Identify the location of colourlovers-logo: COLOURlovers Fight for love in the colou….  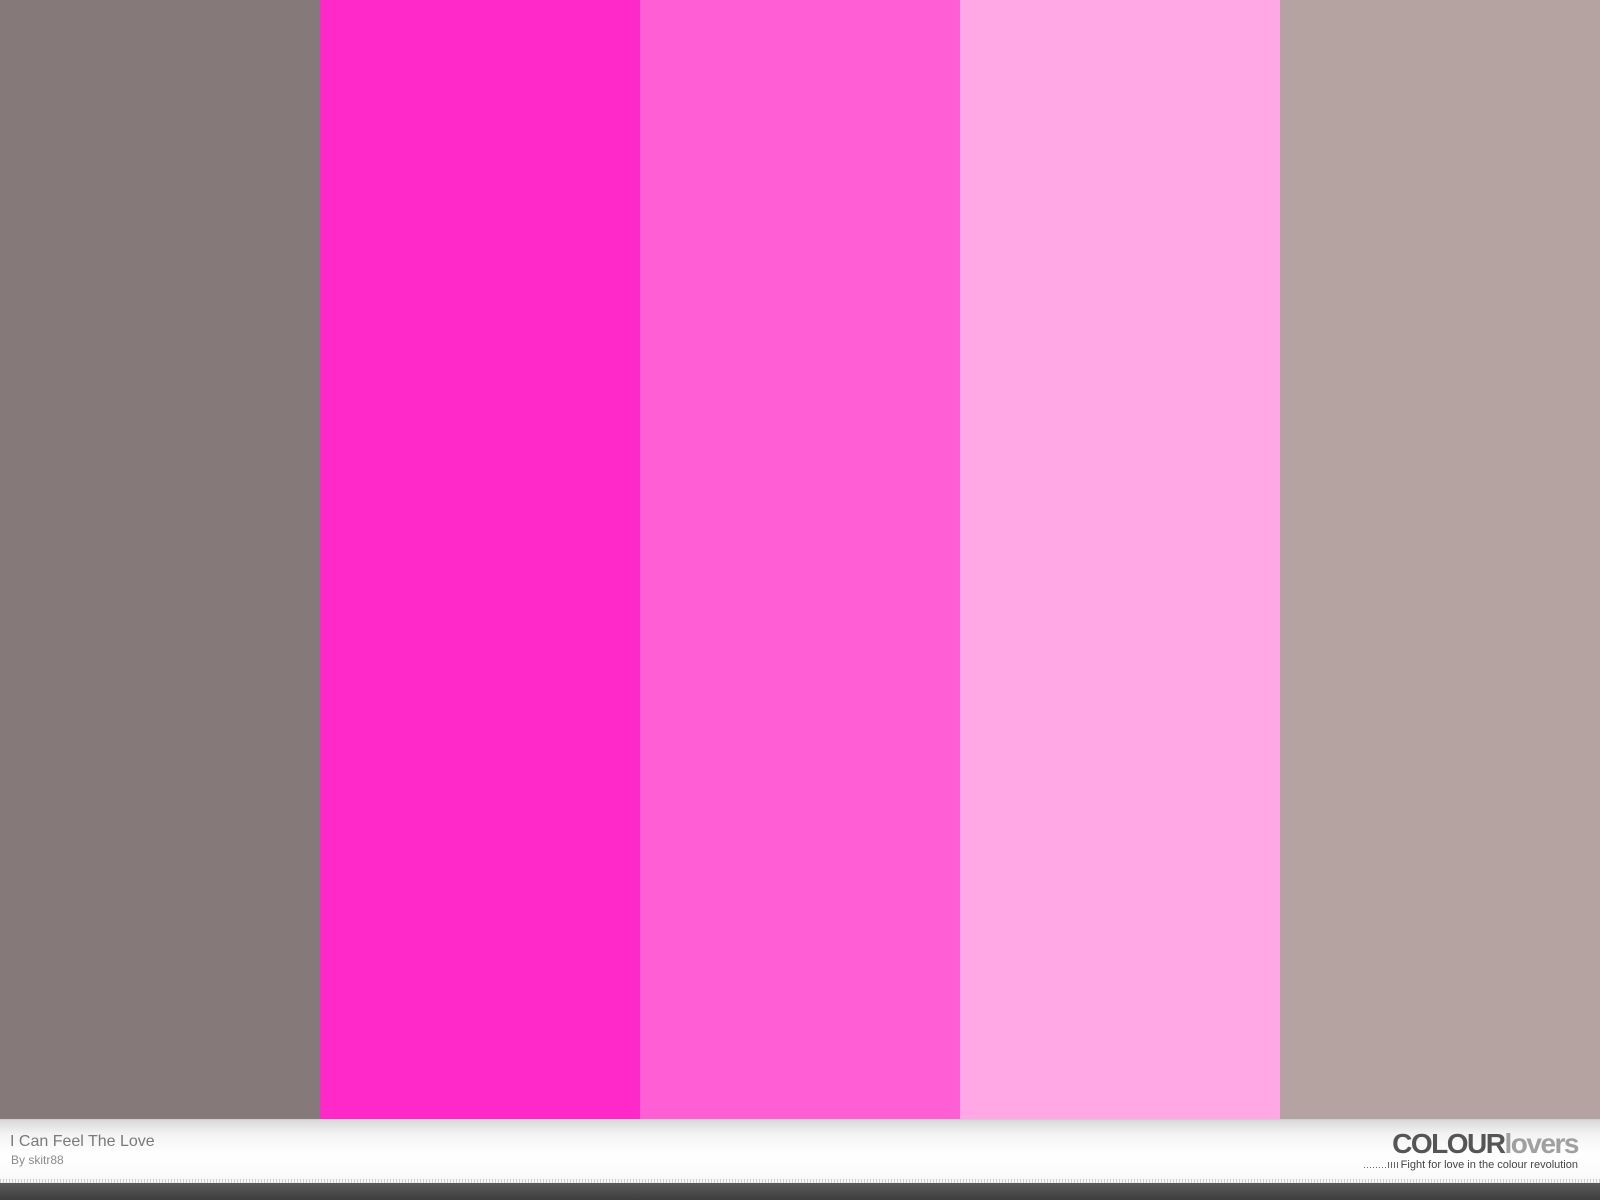
(1471, 1149).